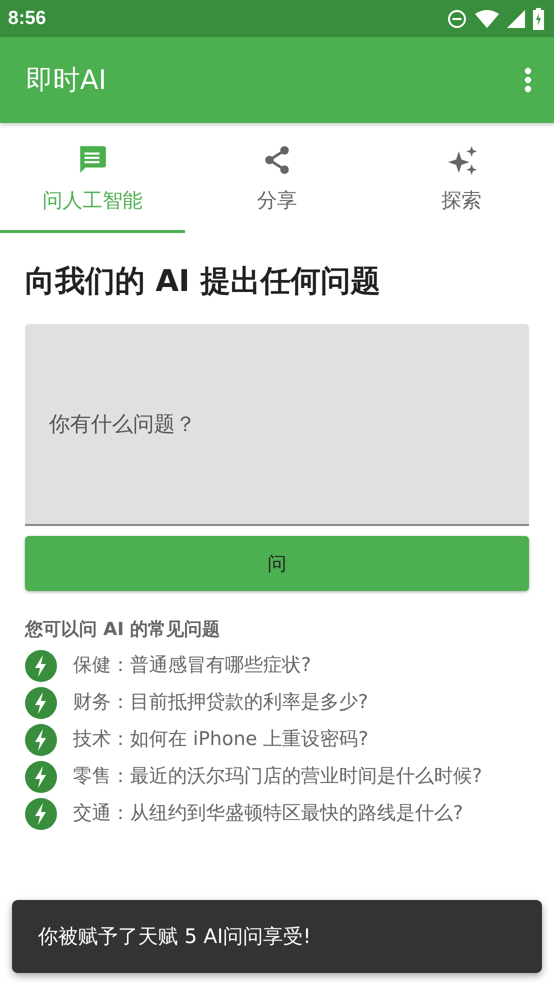 This screenshot has width=554, height=985. Describe the element at coordinates (220, 739) in the screenshot. I see `faq-question: 技术：如何在 iPhone 上重设密码?` at that location.